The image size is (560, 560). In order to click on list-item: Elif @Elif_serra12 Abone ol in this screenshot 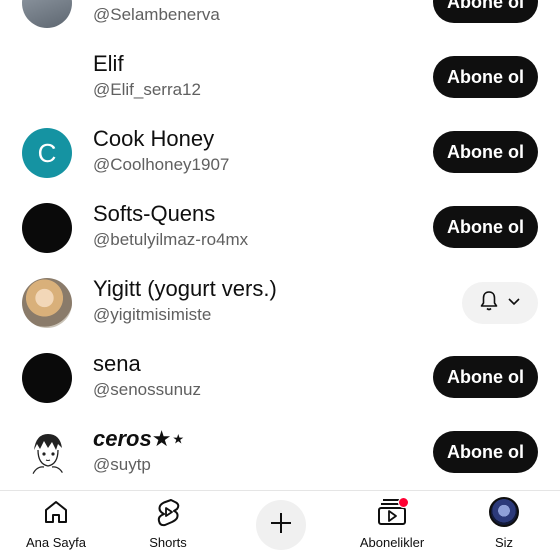, I will do `click(280, 77)`.